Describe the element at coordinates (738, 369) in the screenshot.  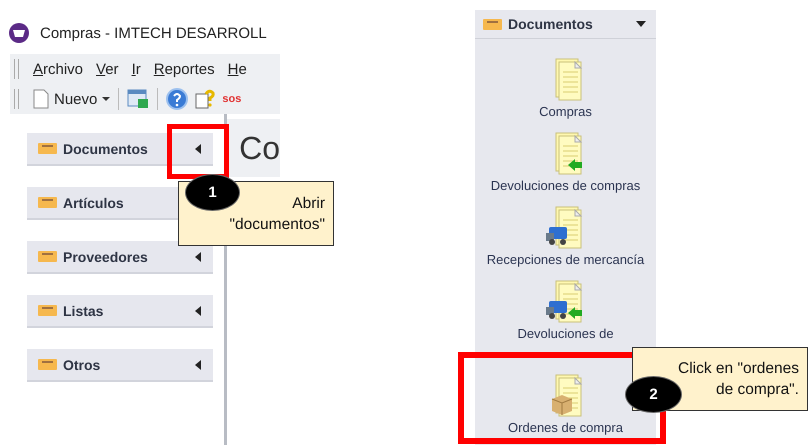
I see `callout-text: Click en "ordenes` at that location.